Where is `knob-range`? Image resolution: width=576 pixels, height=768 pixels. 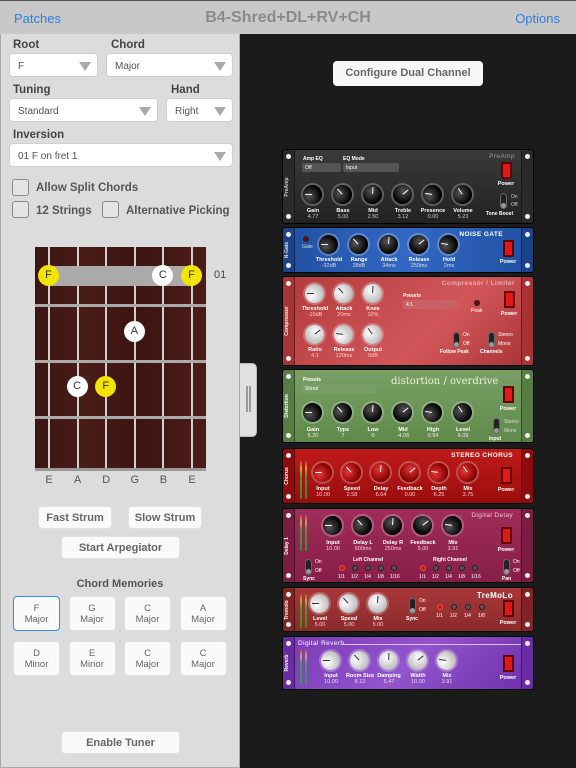 knob-range is located at coordinates (358, 244).